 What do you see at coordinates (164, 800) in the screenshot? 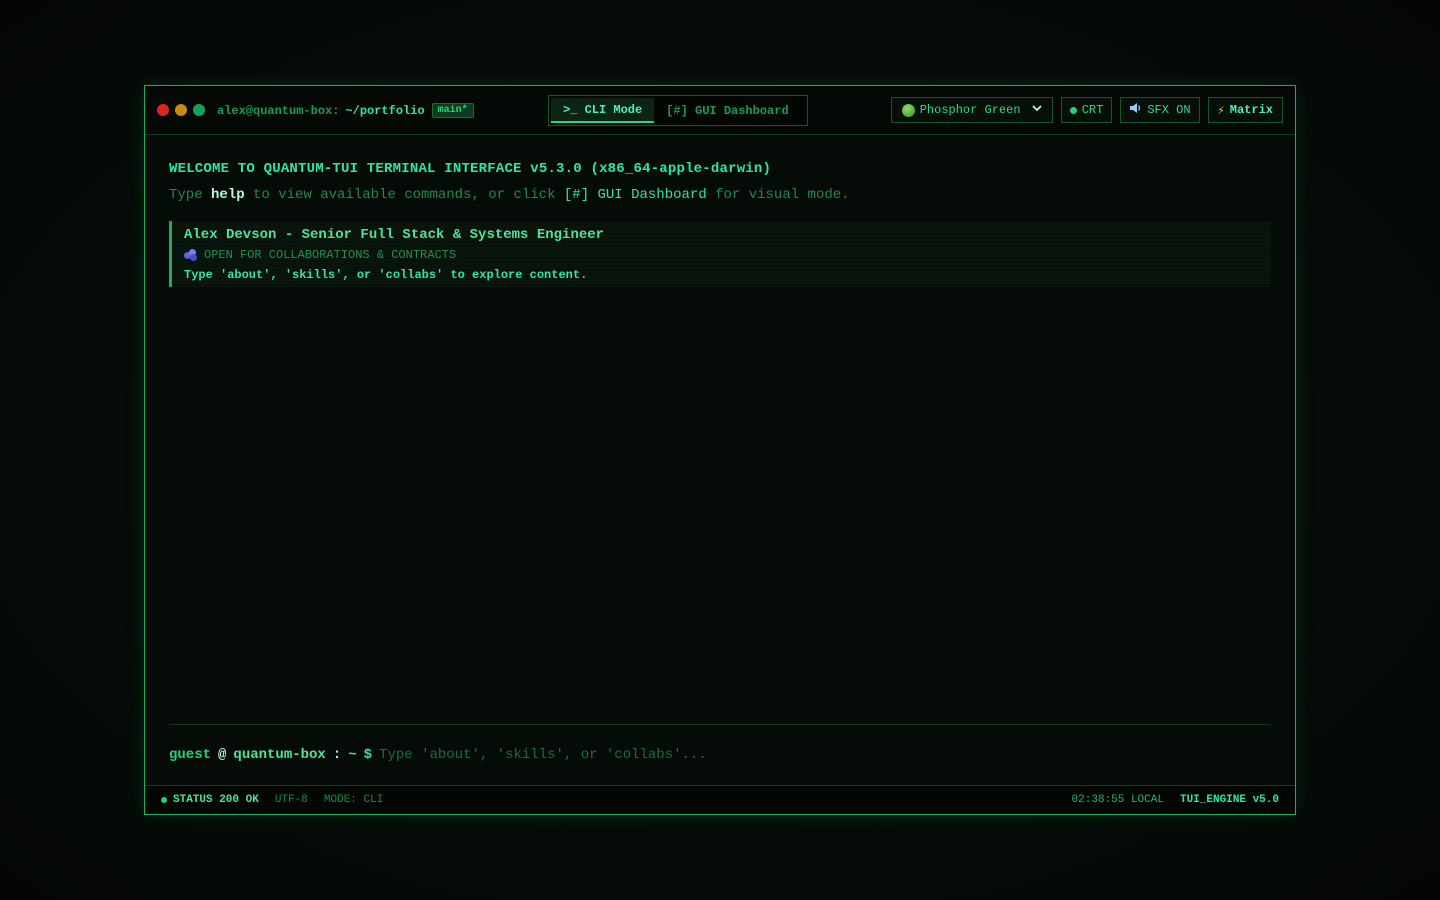
I see `status-dot-icon` at bounding box center [164, 800].